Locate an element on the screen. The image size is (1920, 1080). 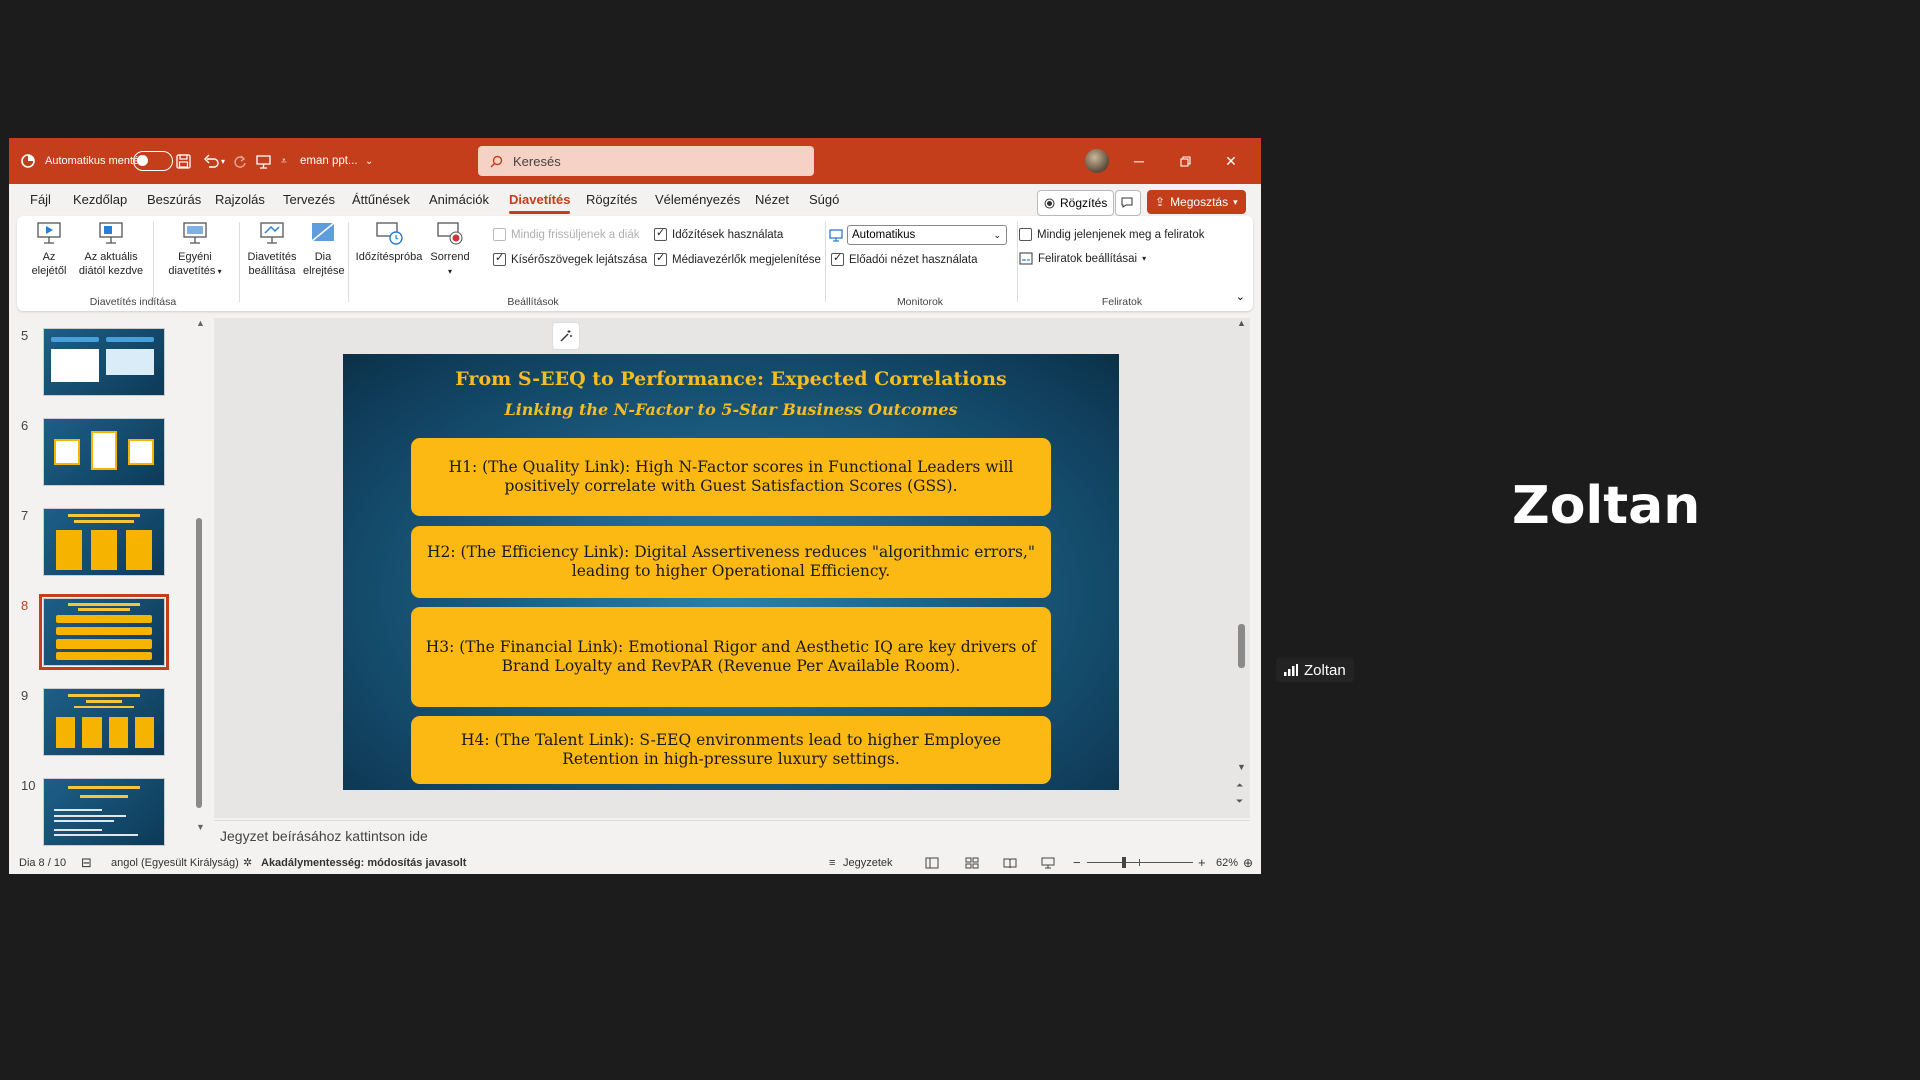
slide-sorter-icon is located at coordinates (972, 863).